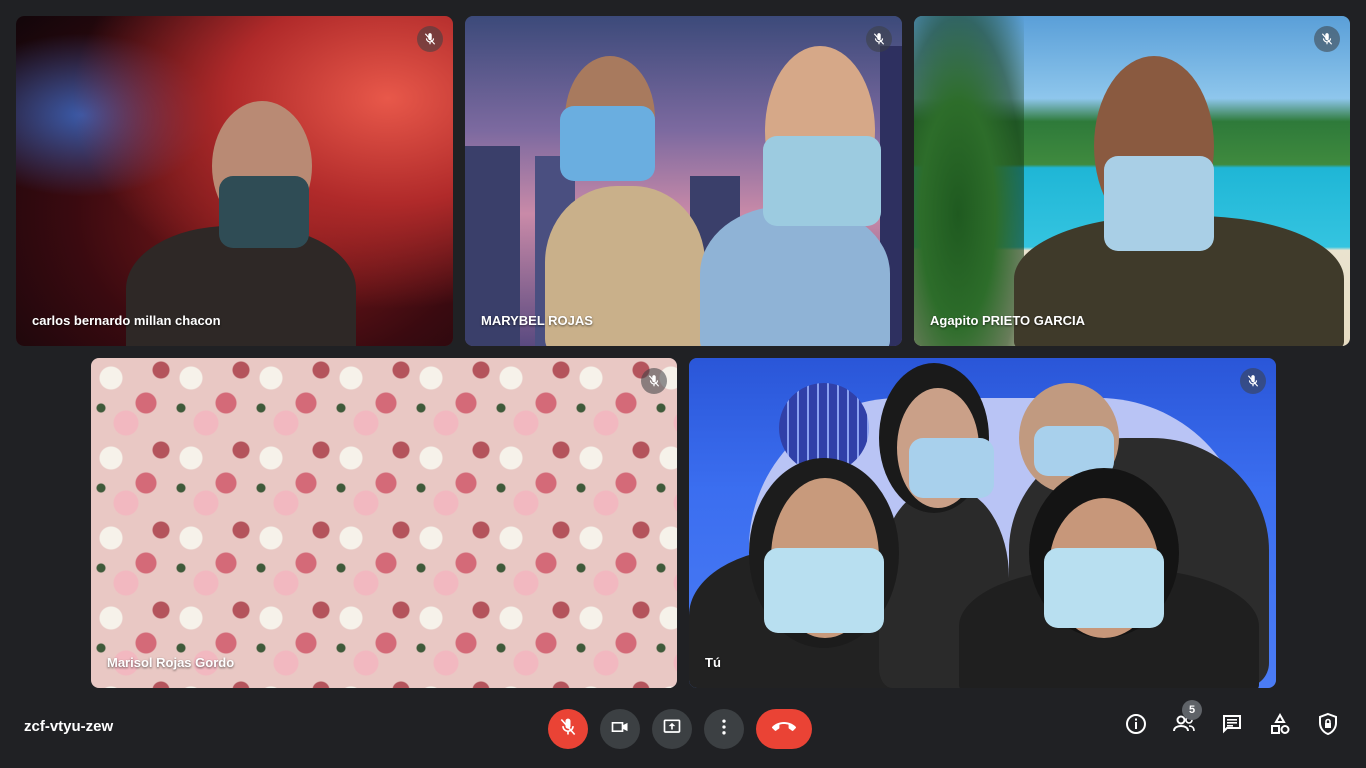  Describe the element at coordinates (1192, 710) in the screenshot. I see `participant-count-badge: 5` at that location.